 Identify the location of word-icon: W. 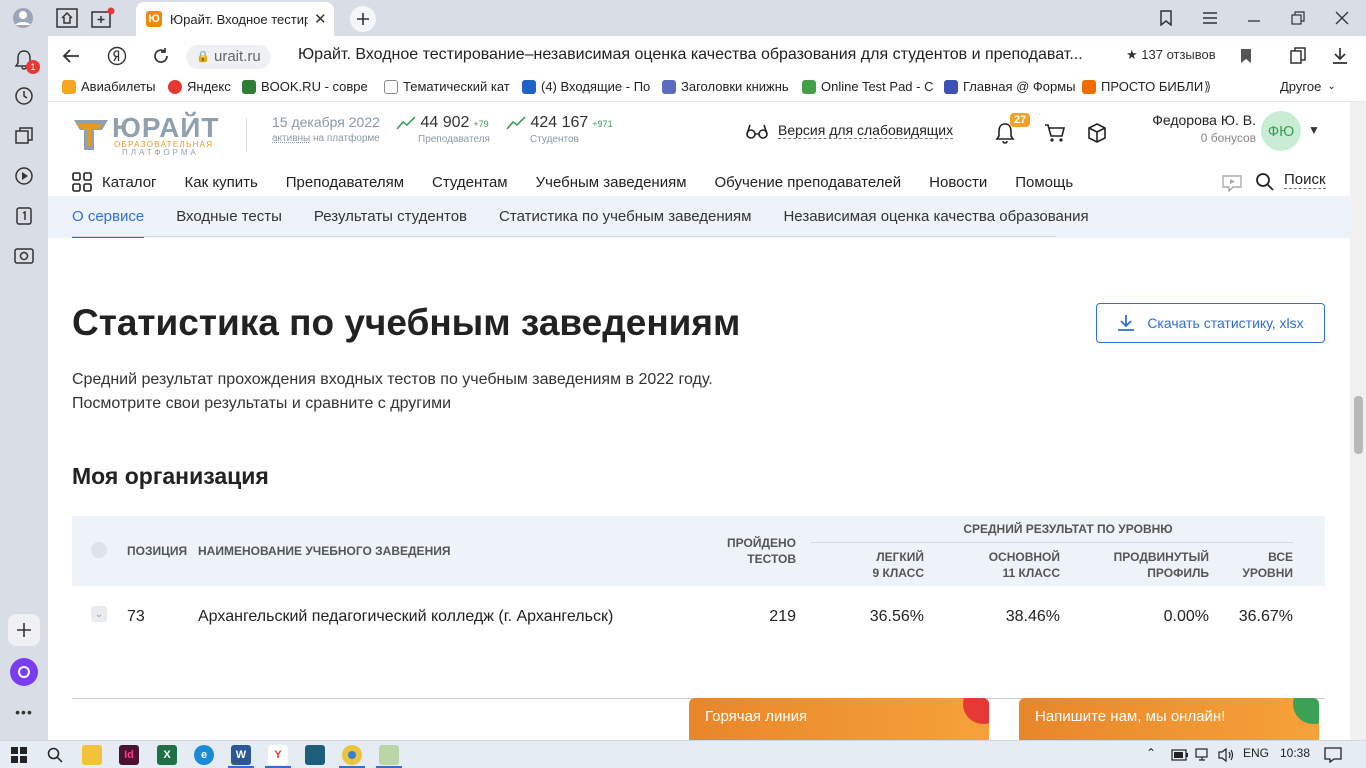
(241, 755).